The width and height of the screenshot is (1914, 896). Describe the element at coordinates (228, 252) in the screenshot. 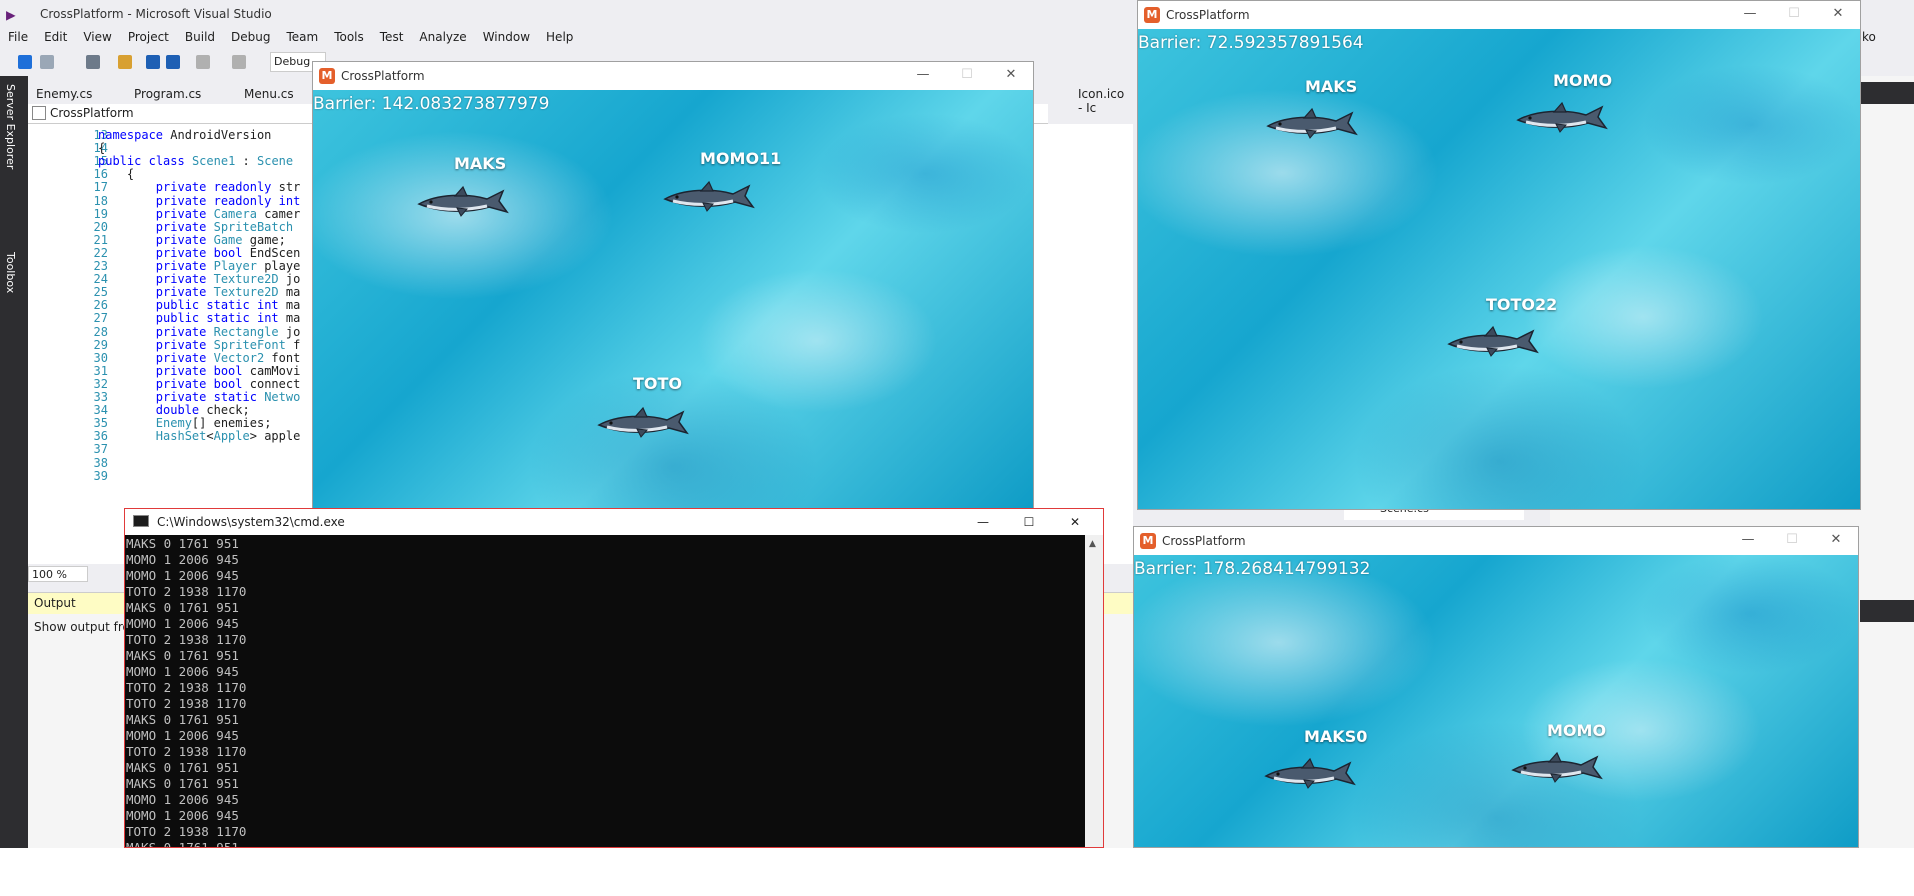

I see `code-line: private bool EndScen` at that location.